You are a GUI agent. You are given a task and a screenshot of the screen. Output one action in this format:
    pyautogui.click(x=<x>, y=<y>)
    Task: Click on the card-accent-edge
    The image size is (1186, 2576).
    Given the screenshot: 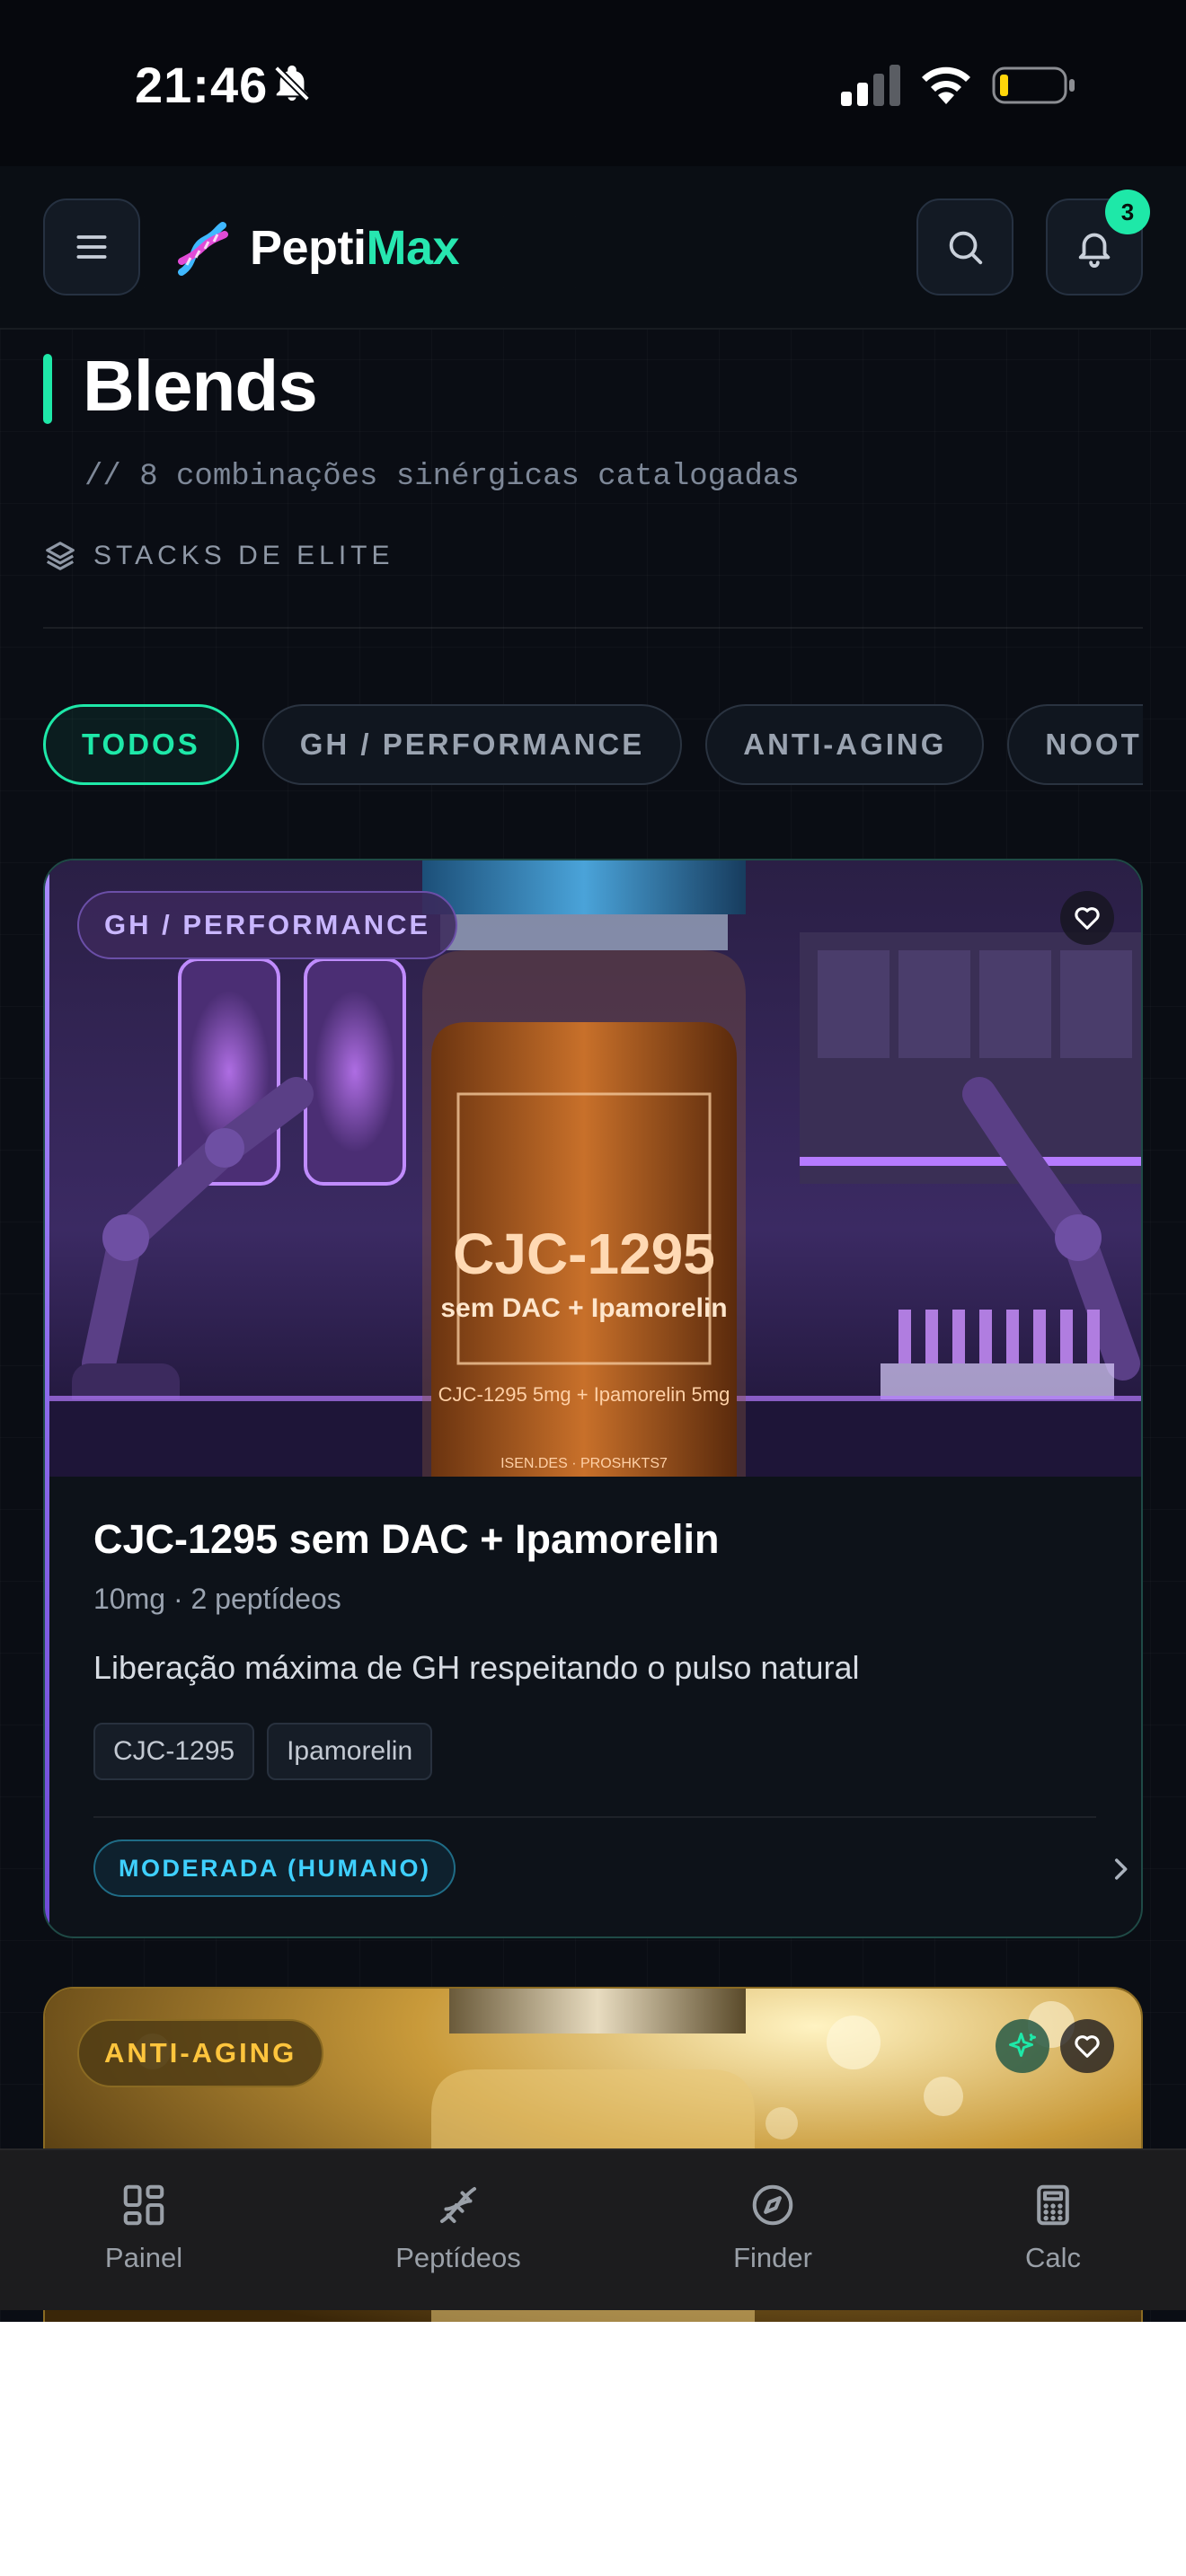 What is the action you would take?
    pyautogui.click(x=47, y=1398)
    